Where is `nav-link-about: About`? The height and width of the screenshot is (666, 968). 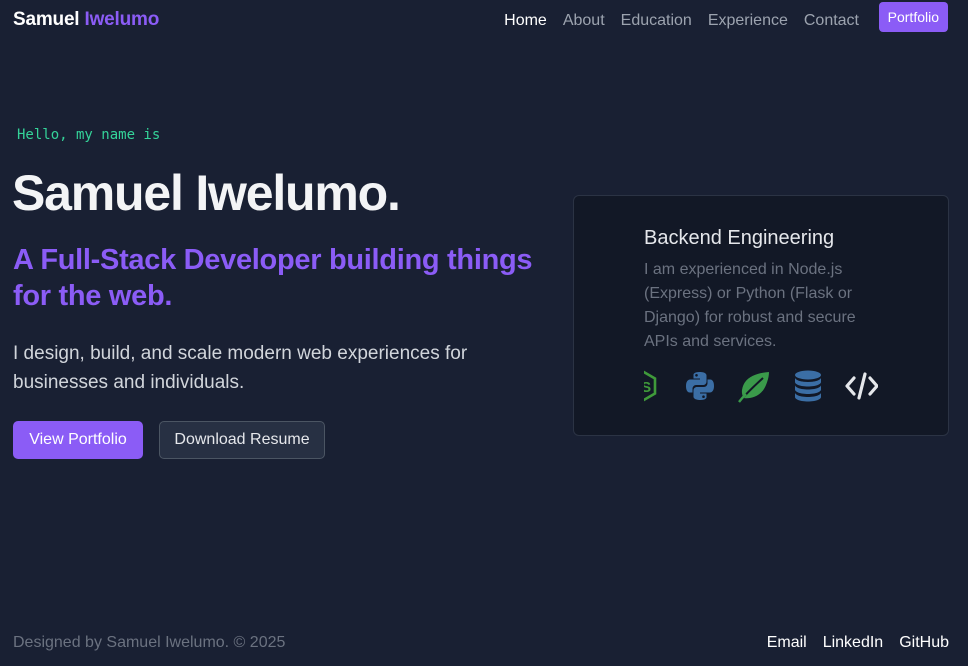 nav-link-about: About is located at coordinates (584, 21).